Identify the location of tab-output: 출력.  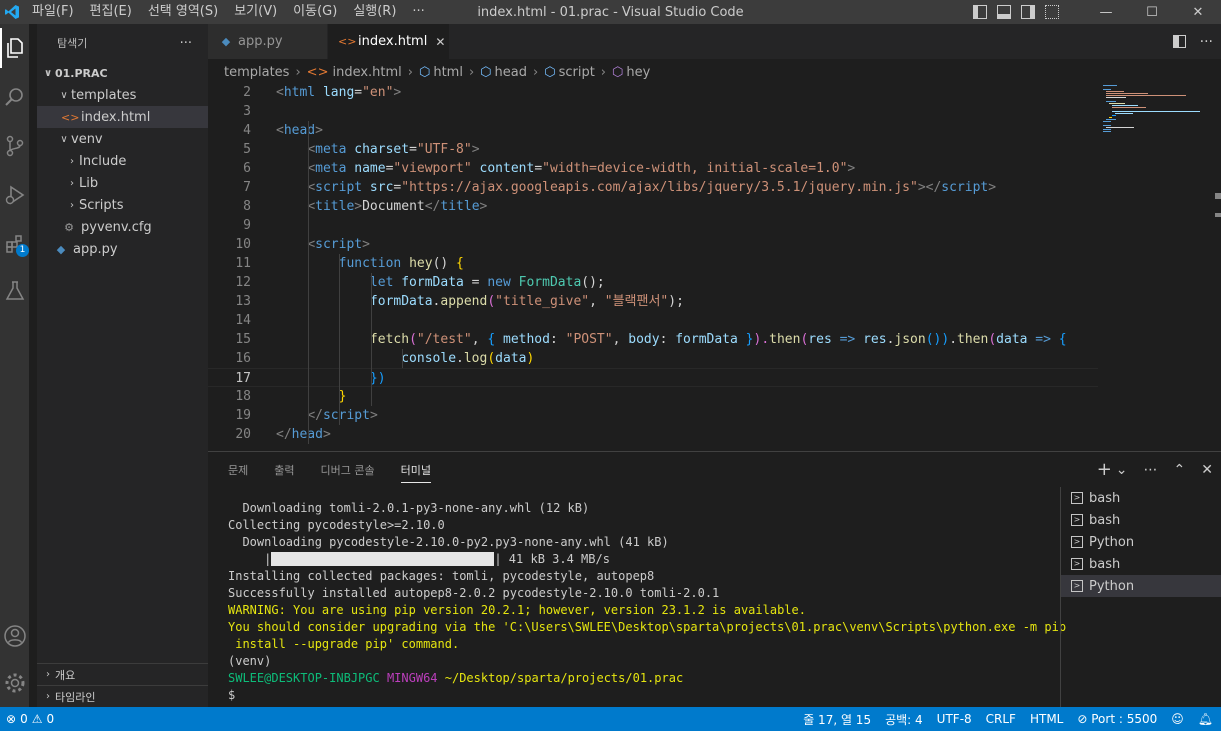
(284, 470).